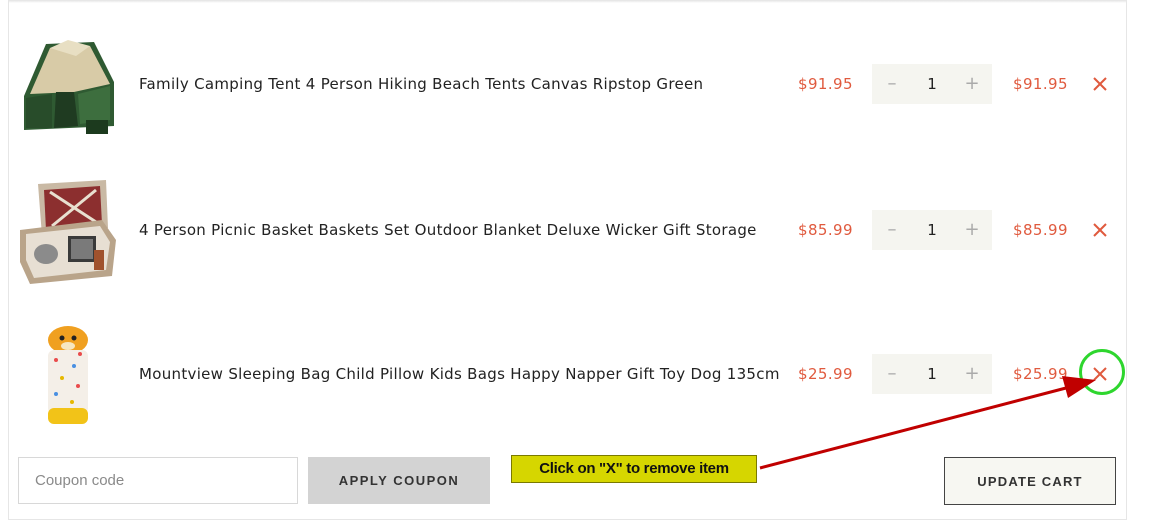 The image size is (1158, 526). What do you see at coordinates (1040, 230) in the screenshot?
I see `product-subtotal: $85.99` at bounding box center [1040, 230].